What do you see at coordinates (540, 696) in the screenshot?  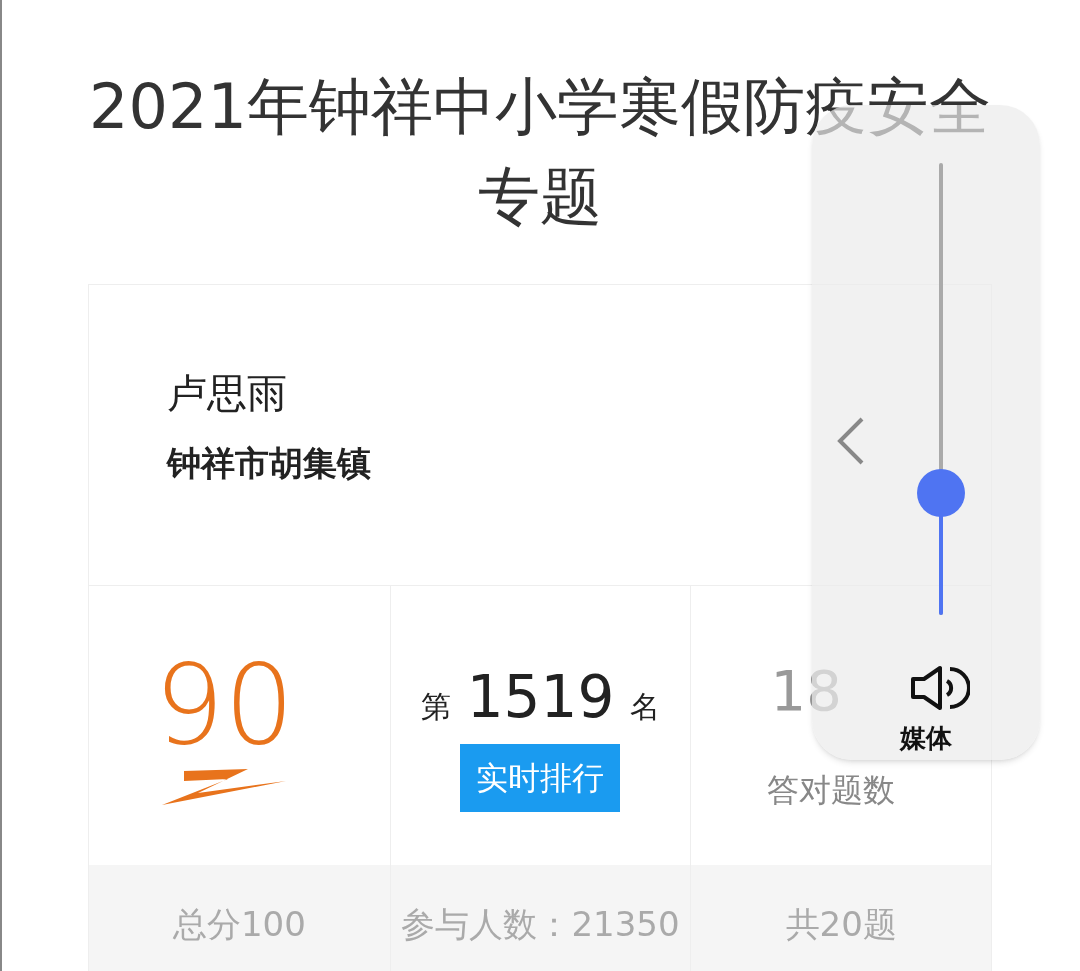 I see `rank-value: 1519` at bounding box center [540, 696].